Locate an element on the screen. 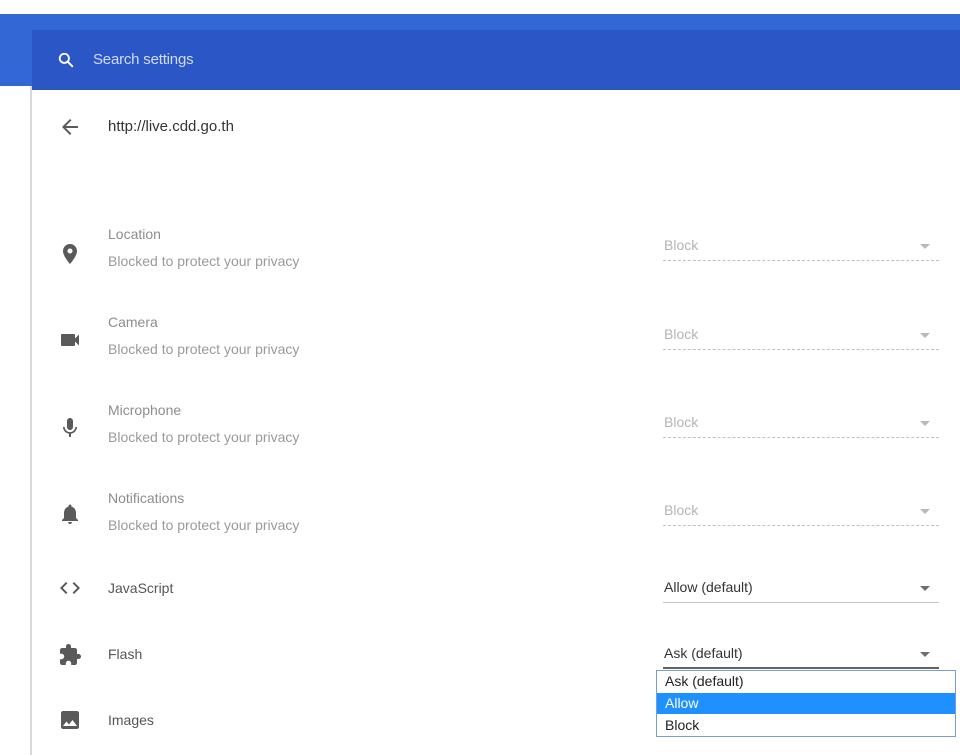  select-value: Allow (default) is located at coordinates (708, 587).